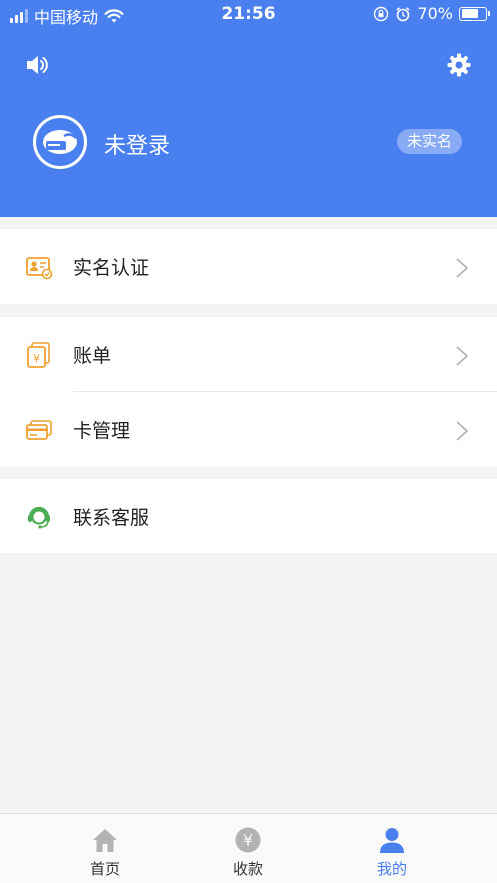 The image size is (497, 883). I want to click on menu-group-support: 联系客服, so click(248, 516).